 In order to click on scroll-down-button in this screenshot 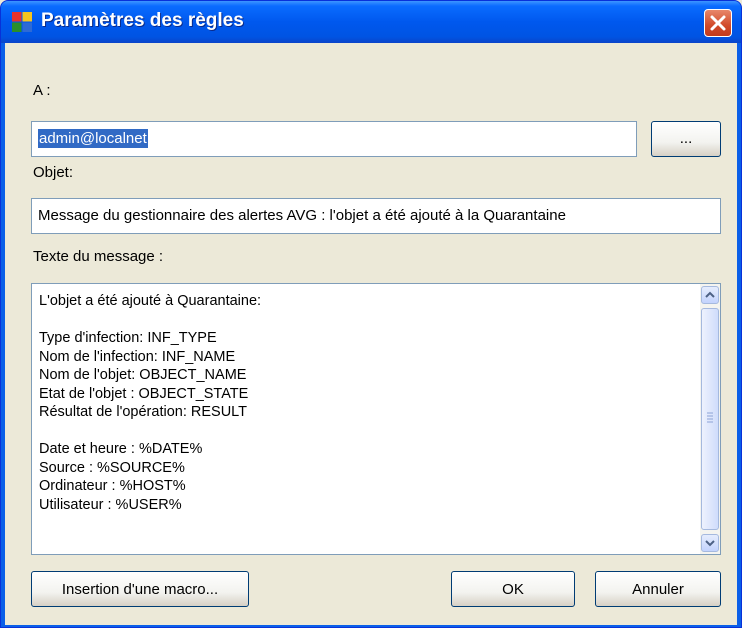, I will do `click(710, 543)`.